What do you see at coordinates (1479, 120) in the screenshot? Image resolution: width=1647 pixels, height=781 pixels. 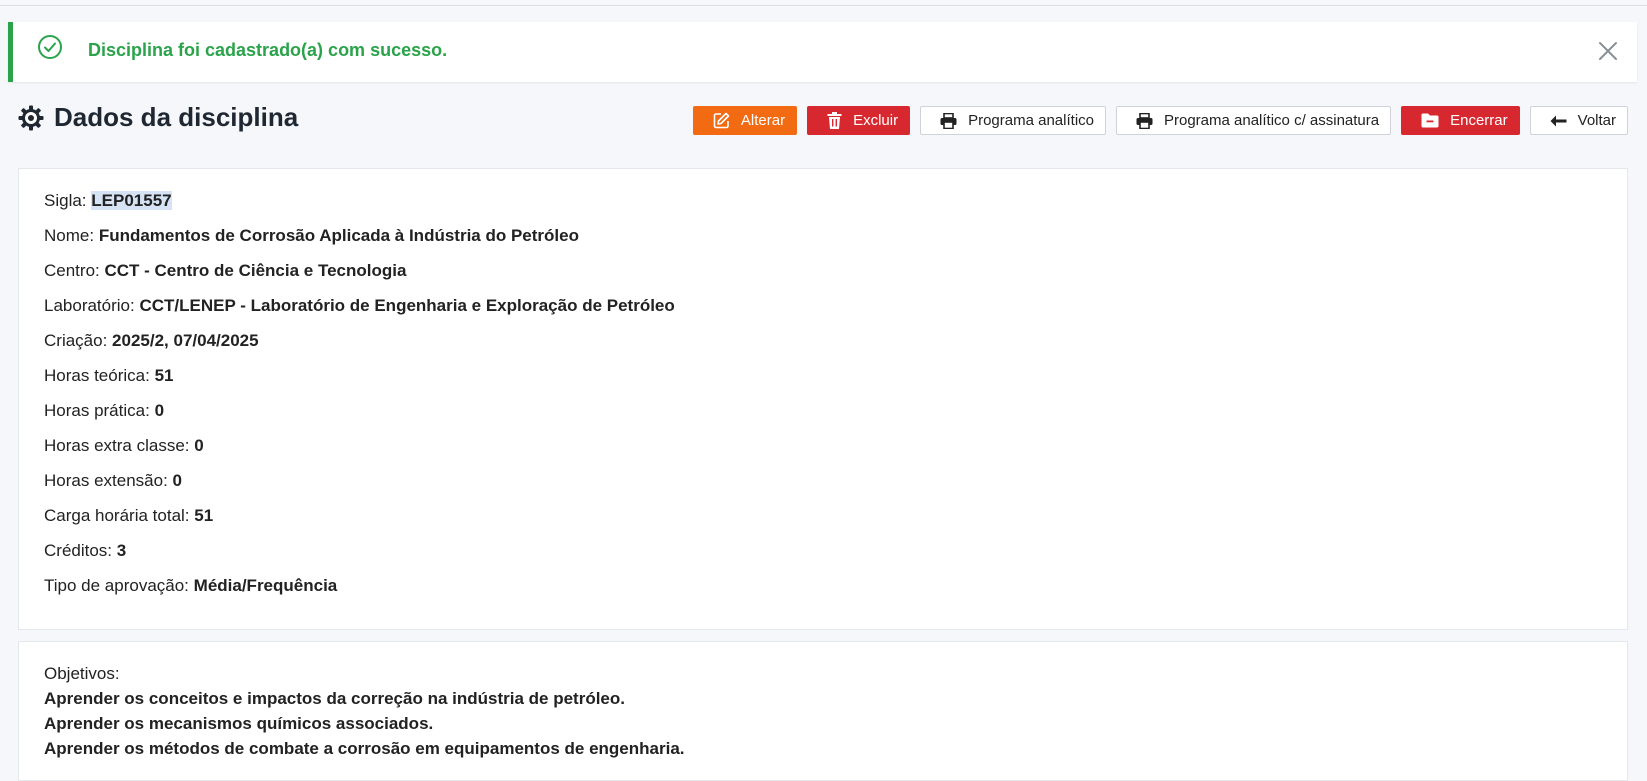 I see `encerrar-label: Encerrar` at bounding box center [1479, 120].